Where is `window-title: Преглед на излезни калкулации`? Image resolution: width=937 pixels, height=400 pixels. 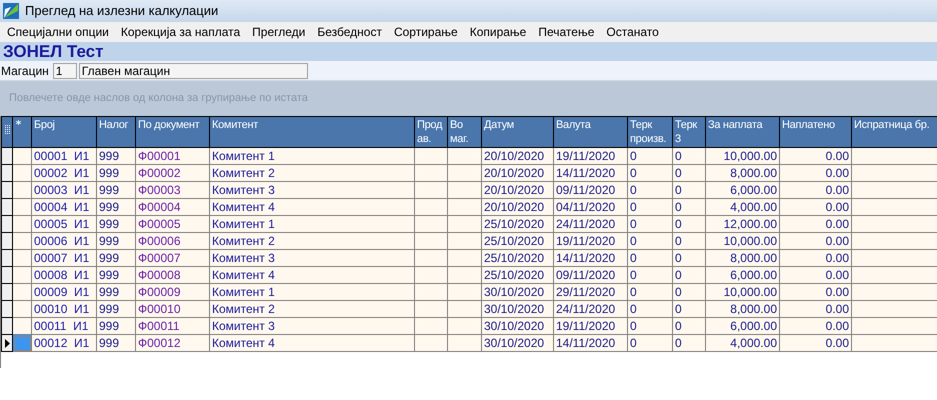 window-title: Преглед на излезни калкулации is located at coordinates (121, 11).